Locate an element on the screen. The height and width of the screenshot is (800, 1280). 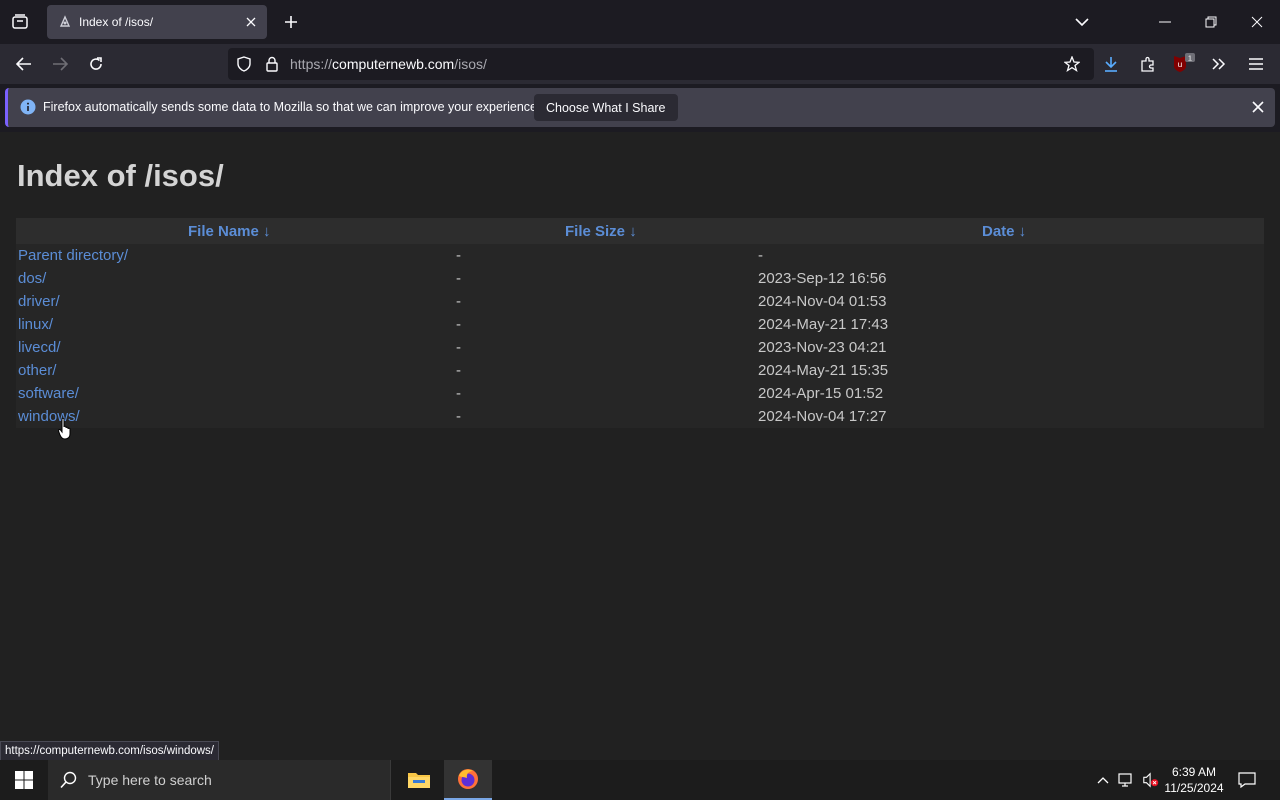
url-text: https://computernewb.com/isos/ is located at coordinates (388, 64).